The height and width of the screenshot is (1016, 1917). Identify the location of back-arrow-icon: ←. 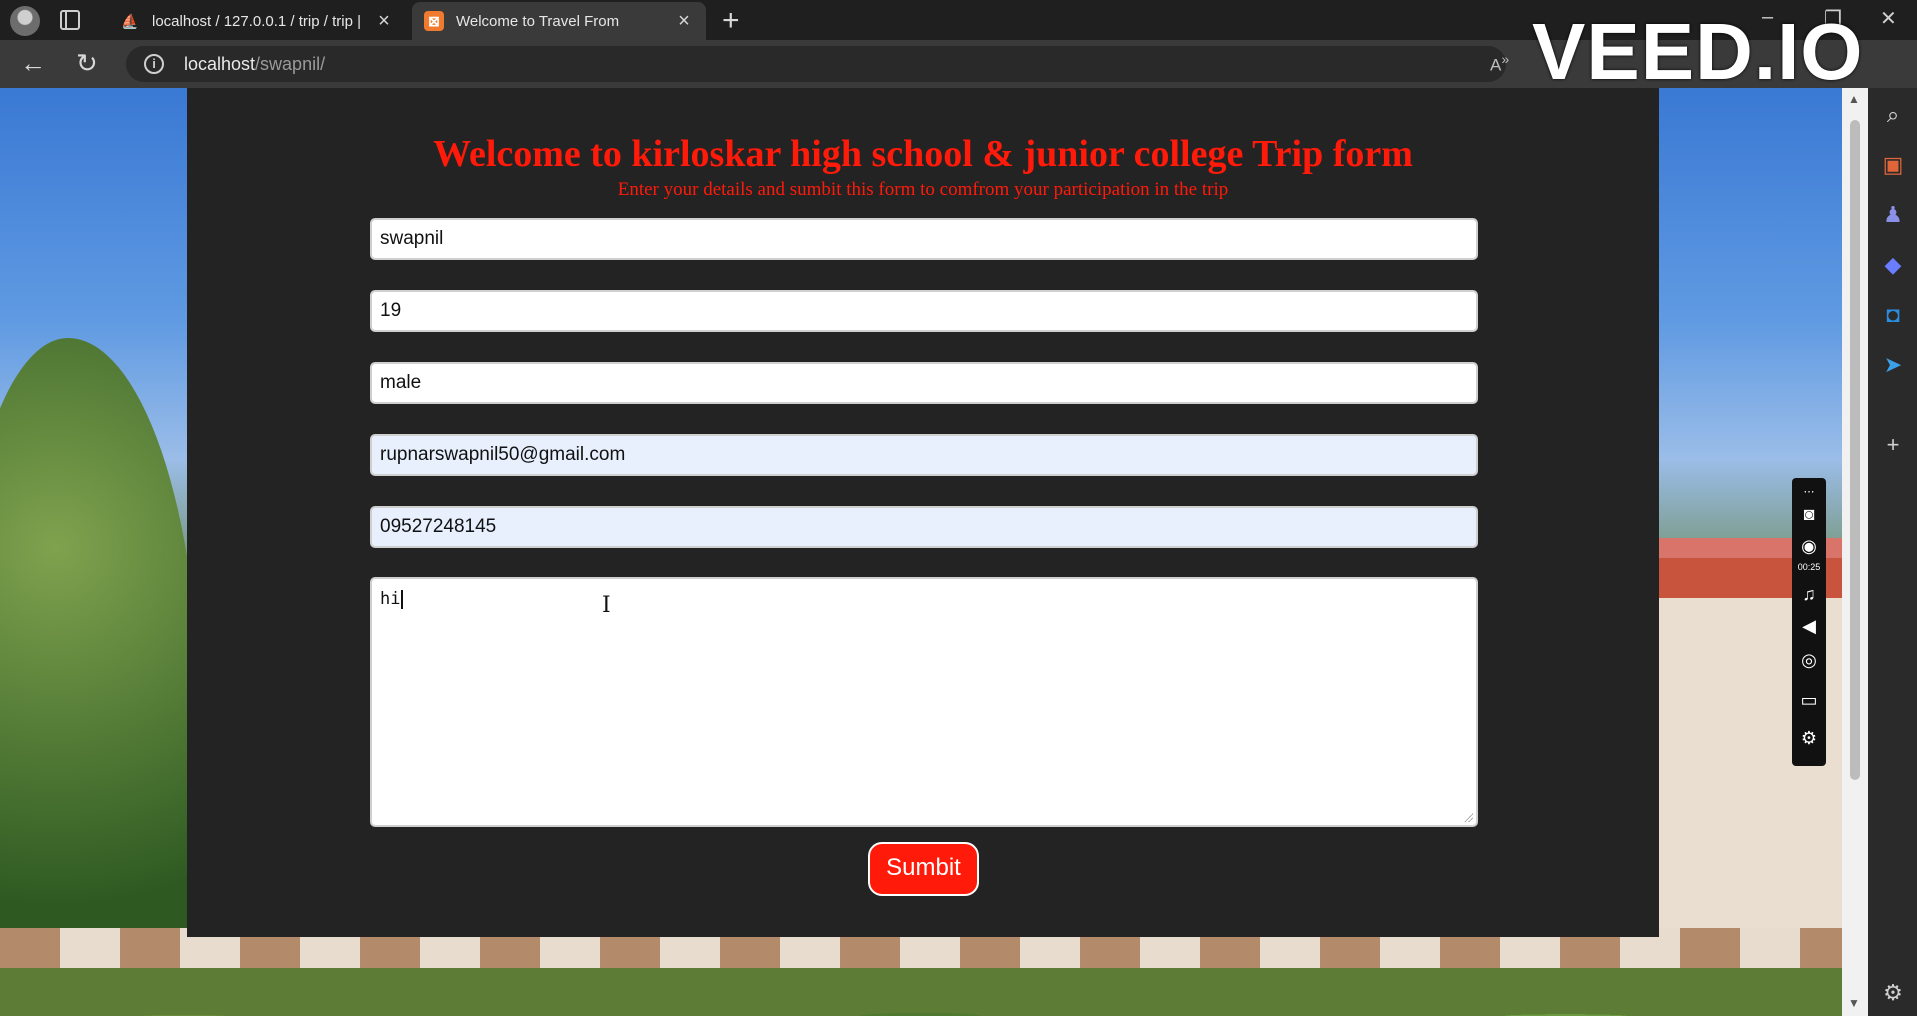
(33, 63).